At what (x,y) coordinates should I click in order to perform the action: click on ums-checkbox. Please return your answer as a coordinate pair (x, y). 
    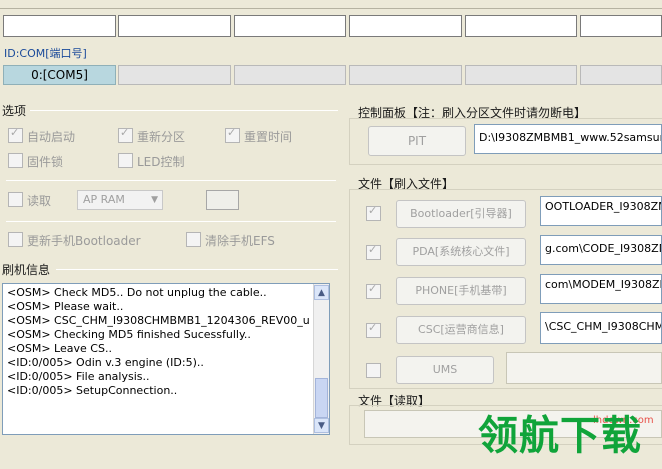
    Looking at the image, I should click on (373, 370).